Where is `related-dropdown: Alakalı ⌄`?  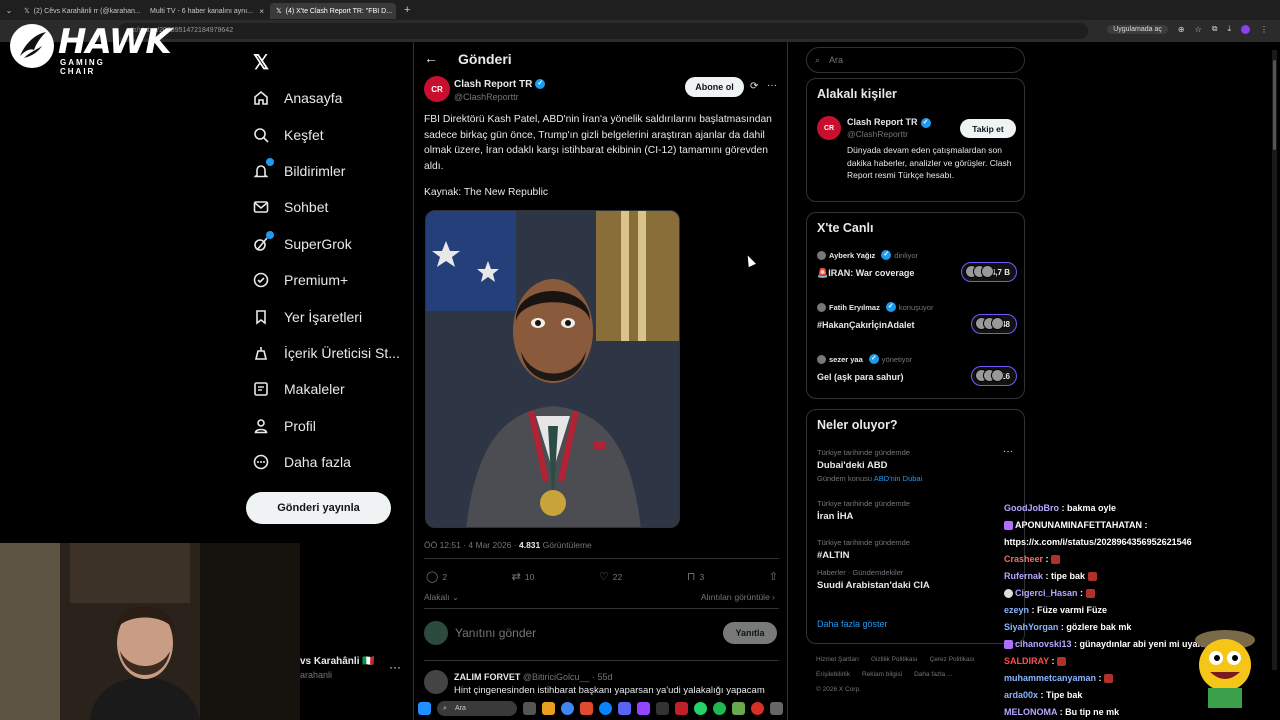
related-dropdown: Alakalı ⌄ is located at coordinates (441, 597).